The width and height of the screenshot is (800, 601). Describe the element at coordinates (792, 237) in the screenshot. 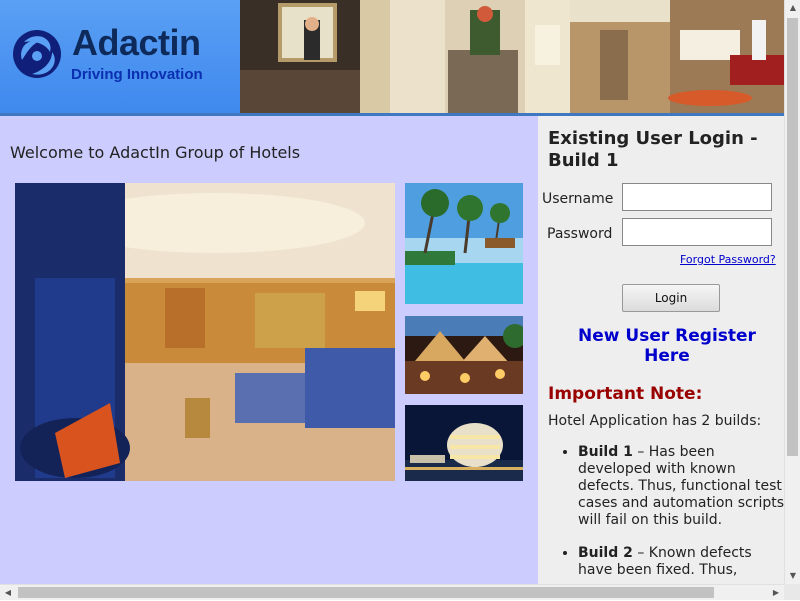

I see `vertical-scroll-thumb` at that location.